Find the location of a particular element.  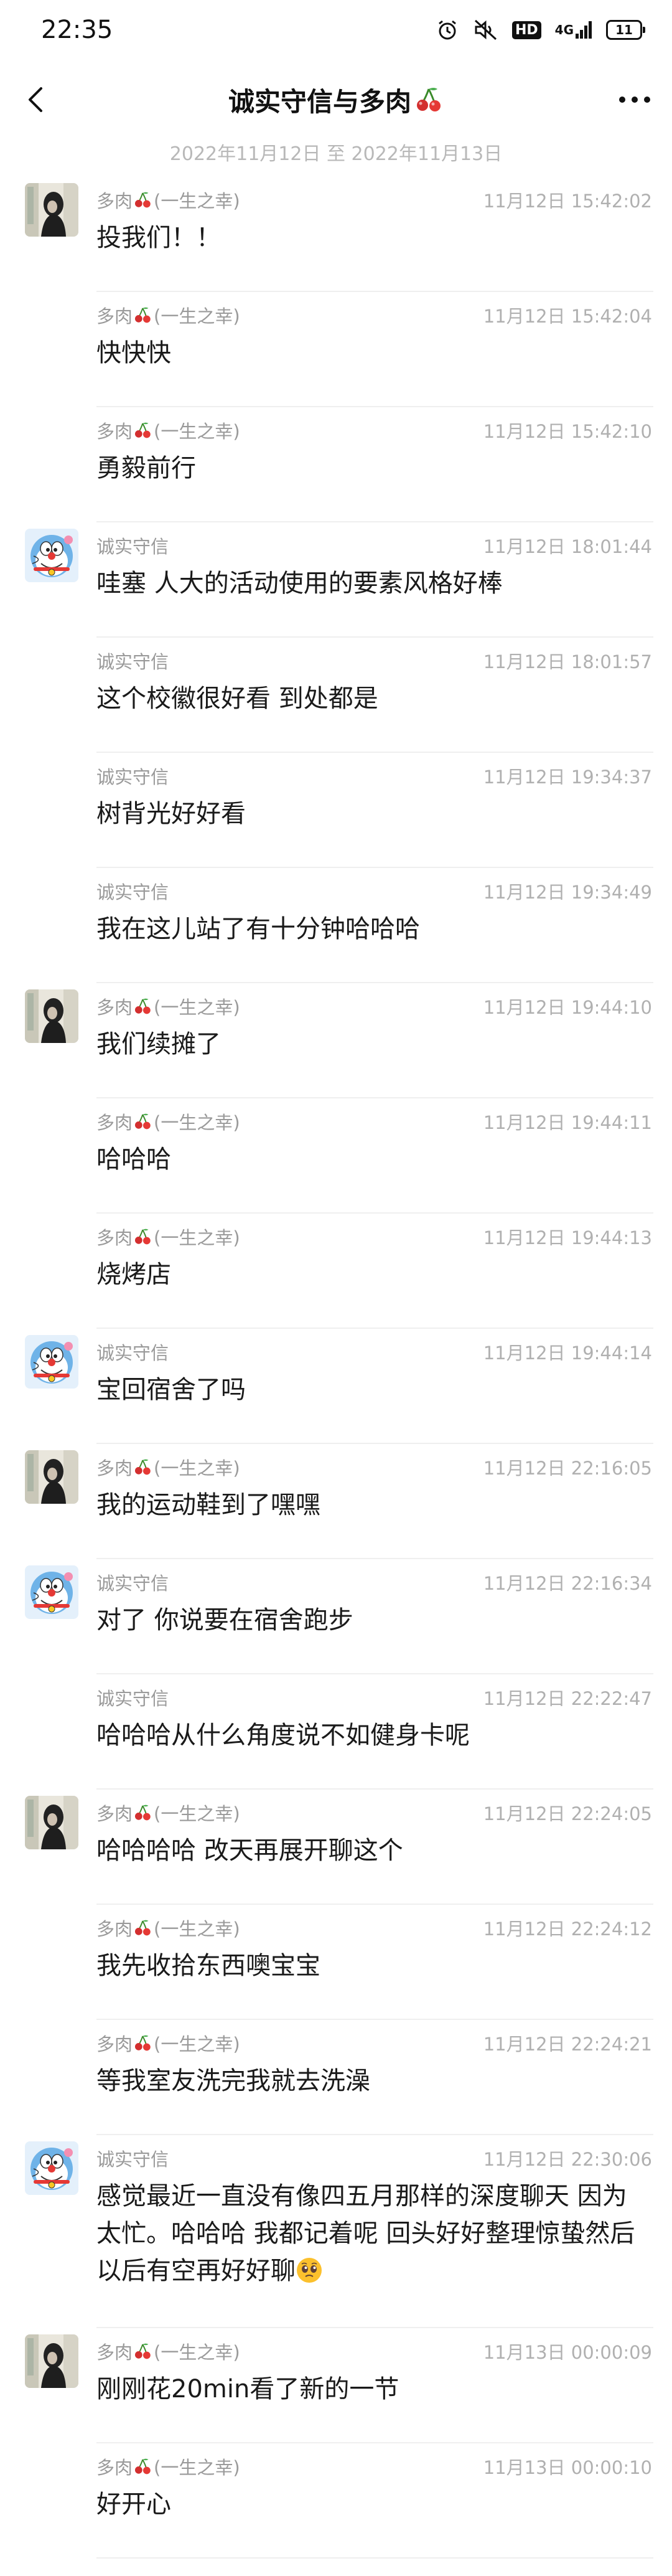

message-item: 多肉 (一生之幸) 11月12日 19:44:11 哈哈哈 is located at coordinates (336, 1156).